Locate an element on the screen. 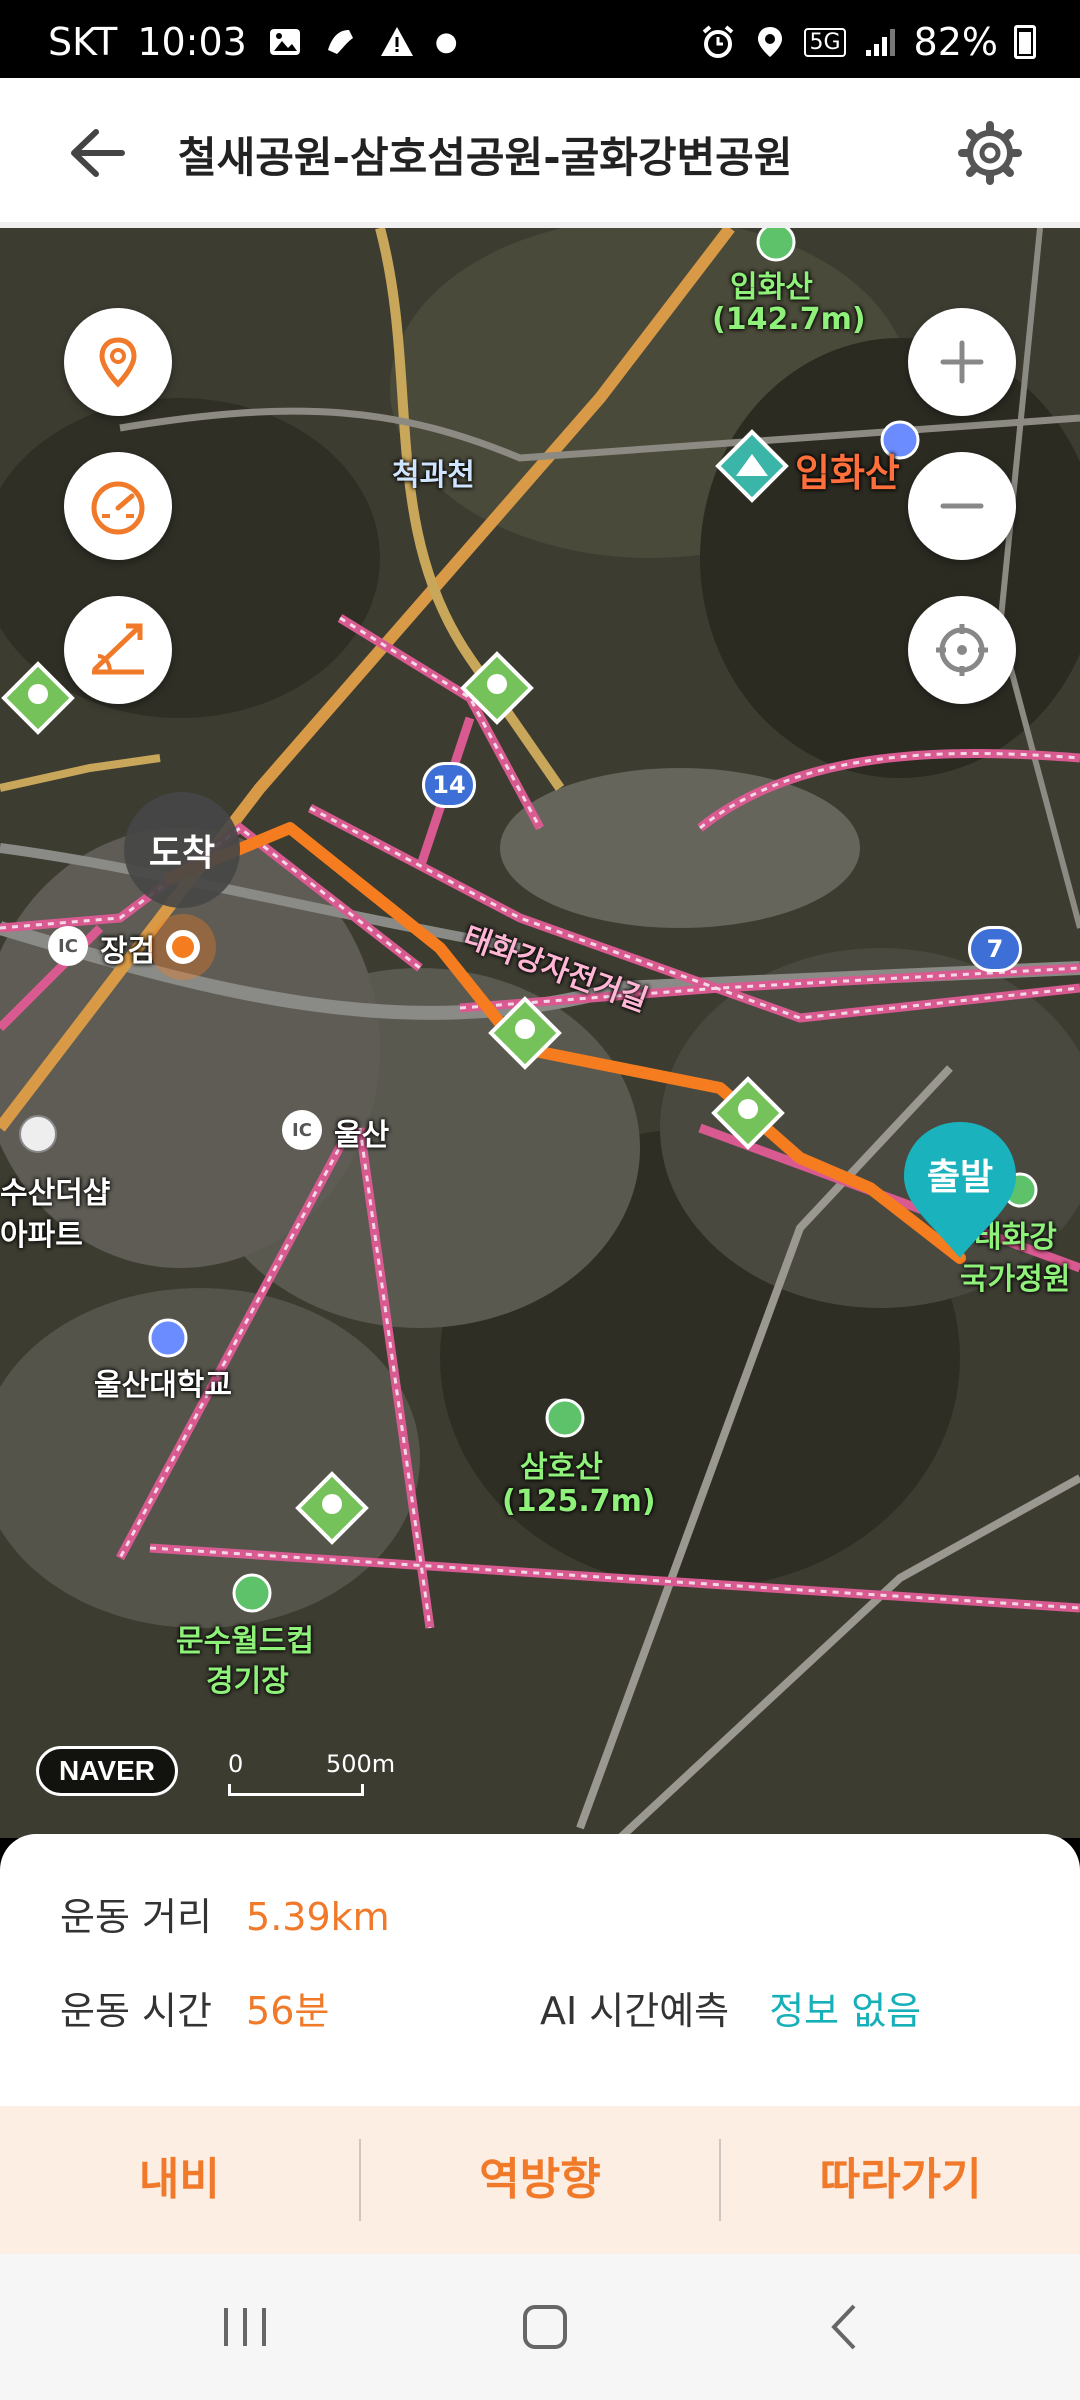  app-header: 철새공원-삼호섬공원-굴화강변공원 is located at coordinates (540, 153).